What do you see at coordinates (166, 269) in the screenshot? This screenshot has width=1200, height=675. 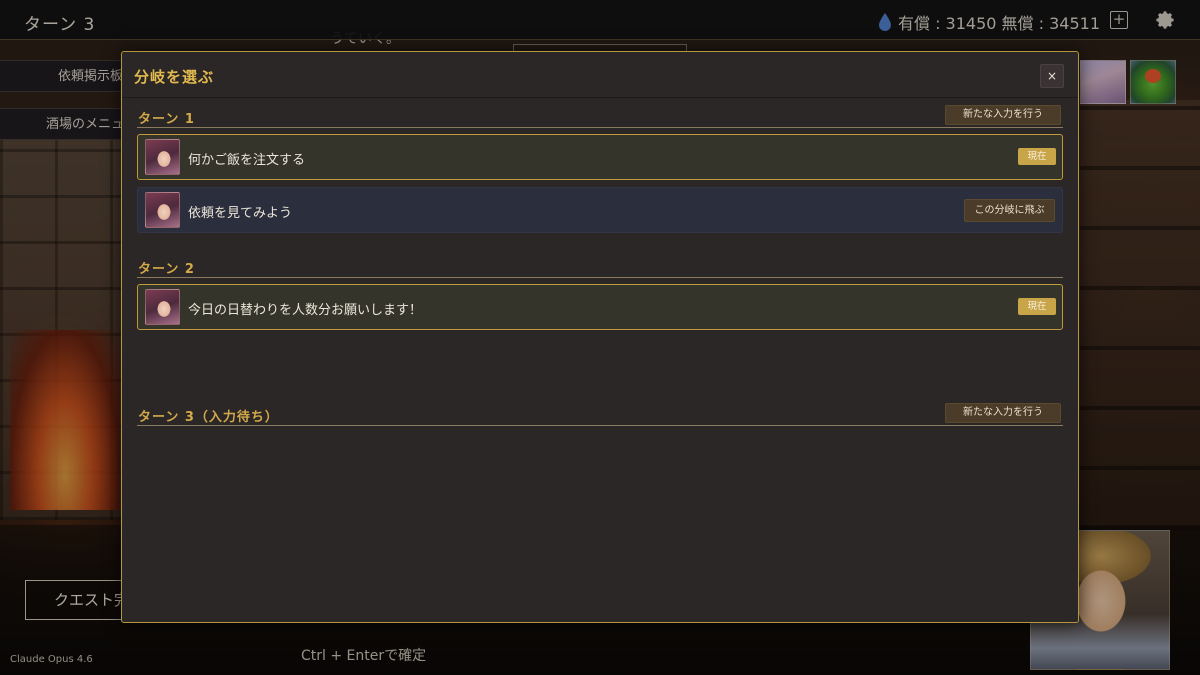 I see `turn-label: ターン 2` at bounding box center [166, 269].